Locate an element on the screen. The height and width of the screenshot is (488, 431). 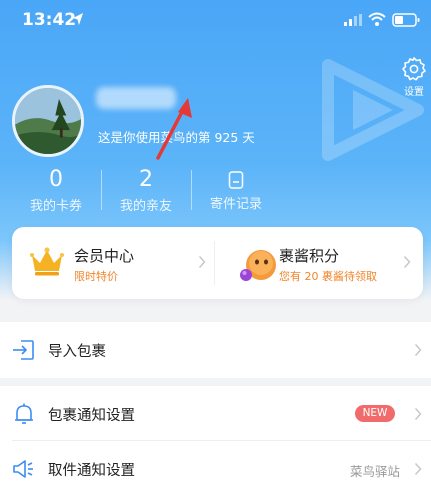
vip-center-entry: 会员中心 限时特价 is located at coordinates (113, 263).